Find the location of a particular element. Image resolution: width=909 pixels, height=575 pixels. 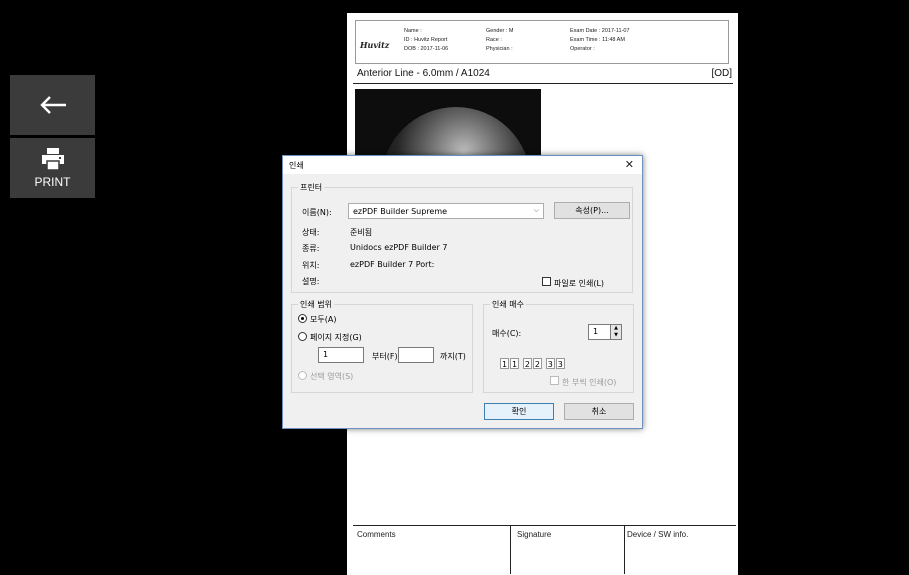

printer-select: ezPDF Builder Supreme ⌵ is located at coordinates (446, 211).